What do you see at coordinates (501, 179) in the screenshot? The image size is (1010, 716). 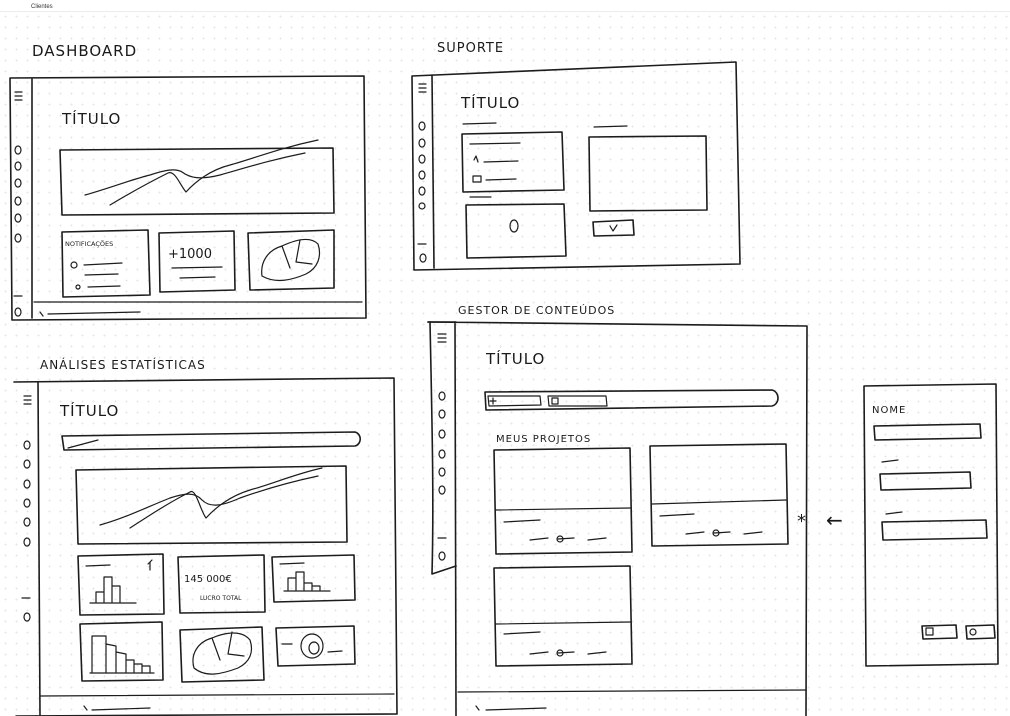 I see `mail-contact` at bounding box center [501, 179].